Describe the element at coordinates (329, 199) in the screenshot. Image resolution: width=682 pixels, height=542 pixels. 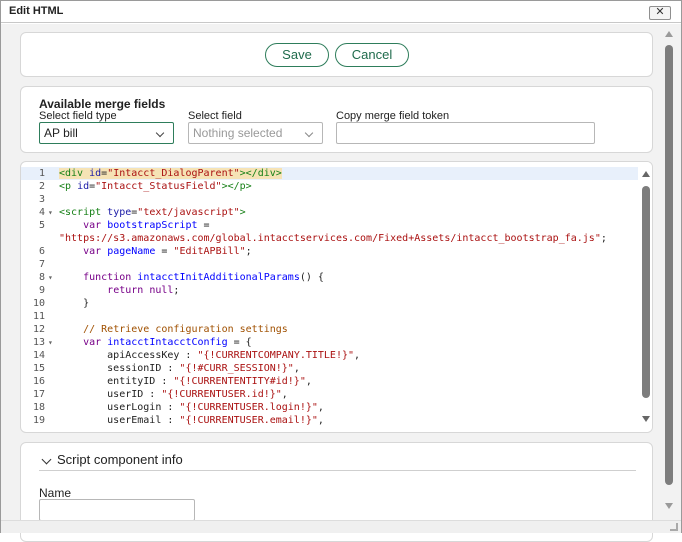
I see `code-line: 3` at that location.